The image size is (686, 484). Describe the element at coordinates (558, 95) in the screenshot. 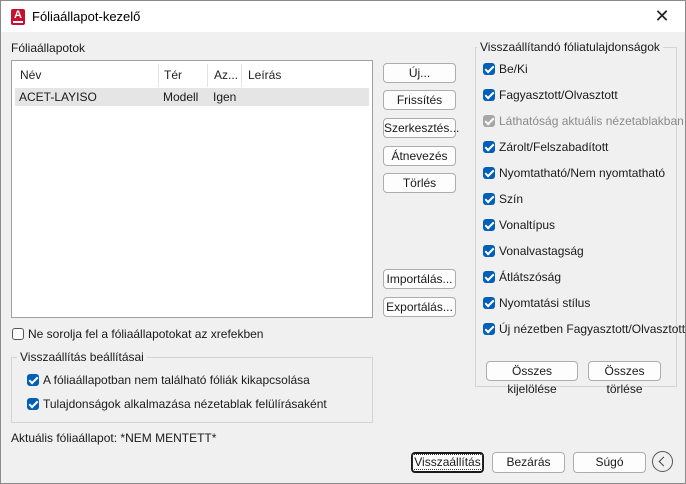

I see `prop-frozen-label: Fagyasztott/Olvasztott` at that location.